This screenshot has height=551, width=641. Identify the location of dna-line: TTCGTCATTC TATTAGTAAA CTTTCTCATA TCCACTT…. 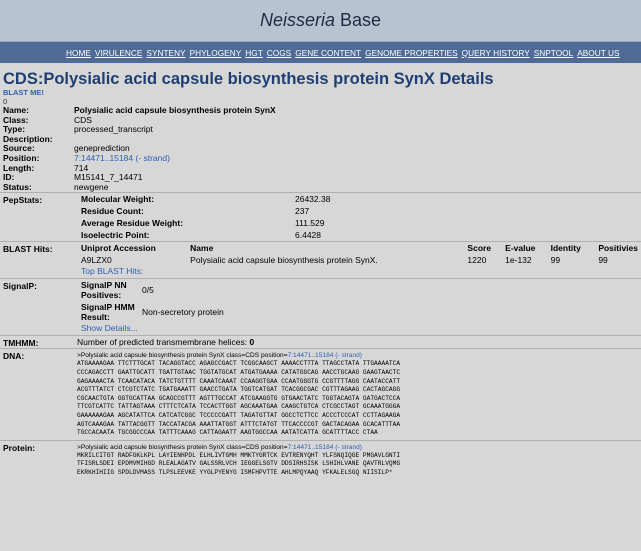
(239, 407).